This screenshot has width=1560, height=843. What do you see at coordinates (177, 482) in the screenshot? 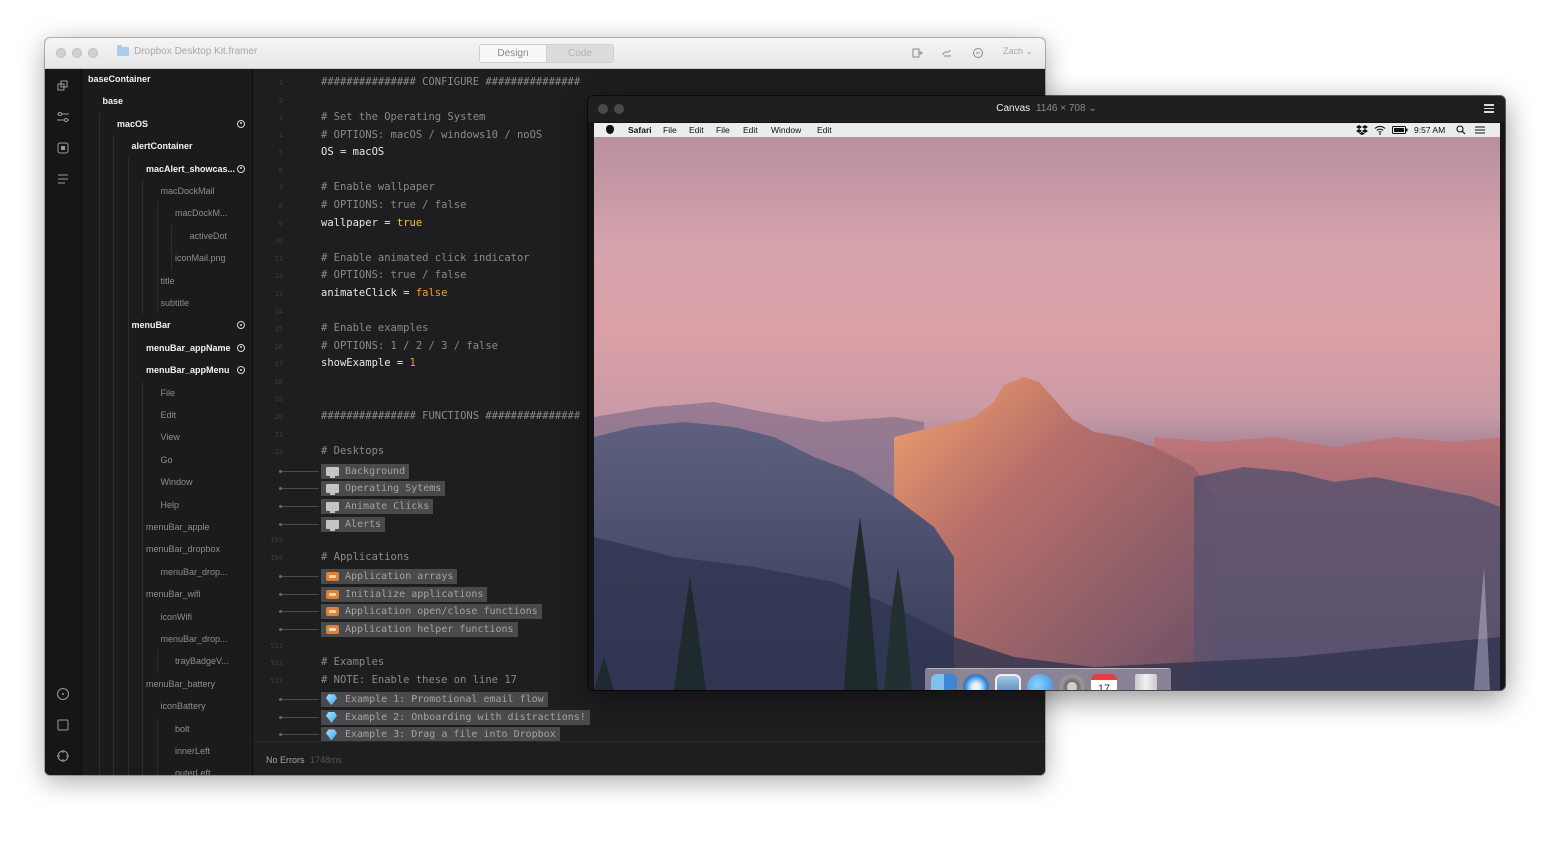
I see `layer-item: Window` at bounding box center [177, 482].